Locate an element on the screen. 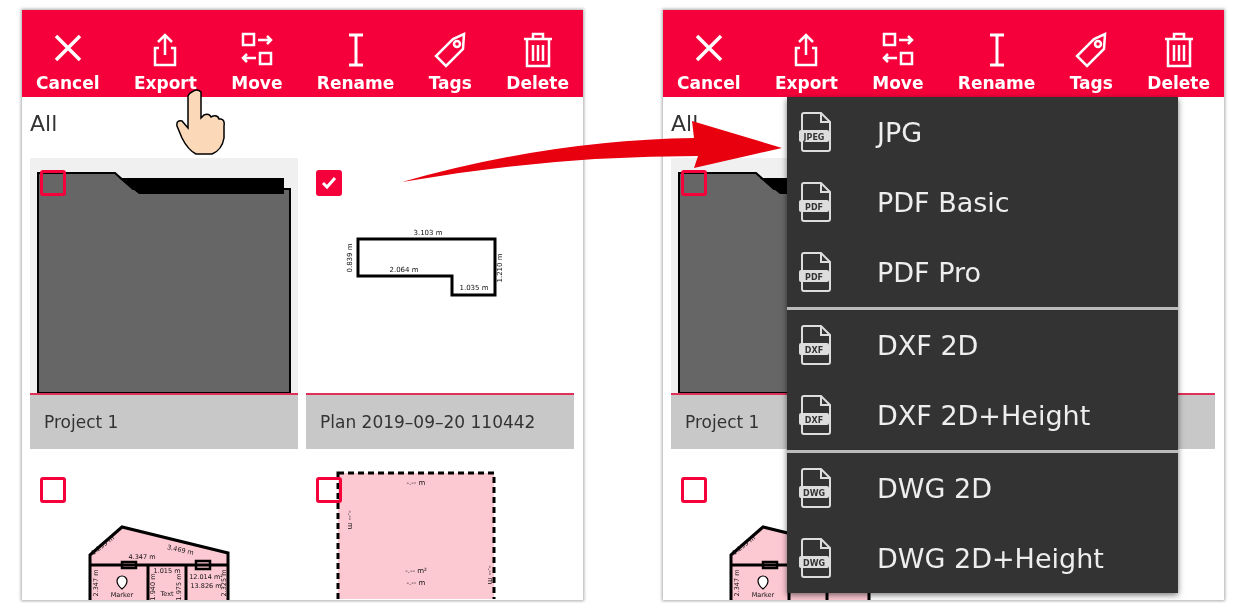  menu-item: PDF PDF Basic is located at coordinates (982, 202).